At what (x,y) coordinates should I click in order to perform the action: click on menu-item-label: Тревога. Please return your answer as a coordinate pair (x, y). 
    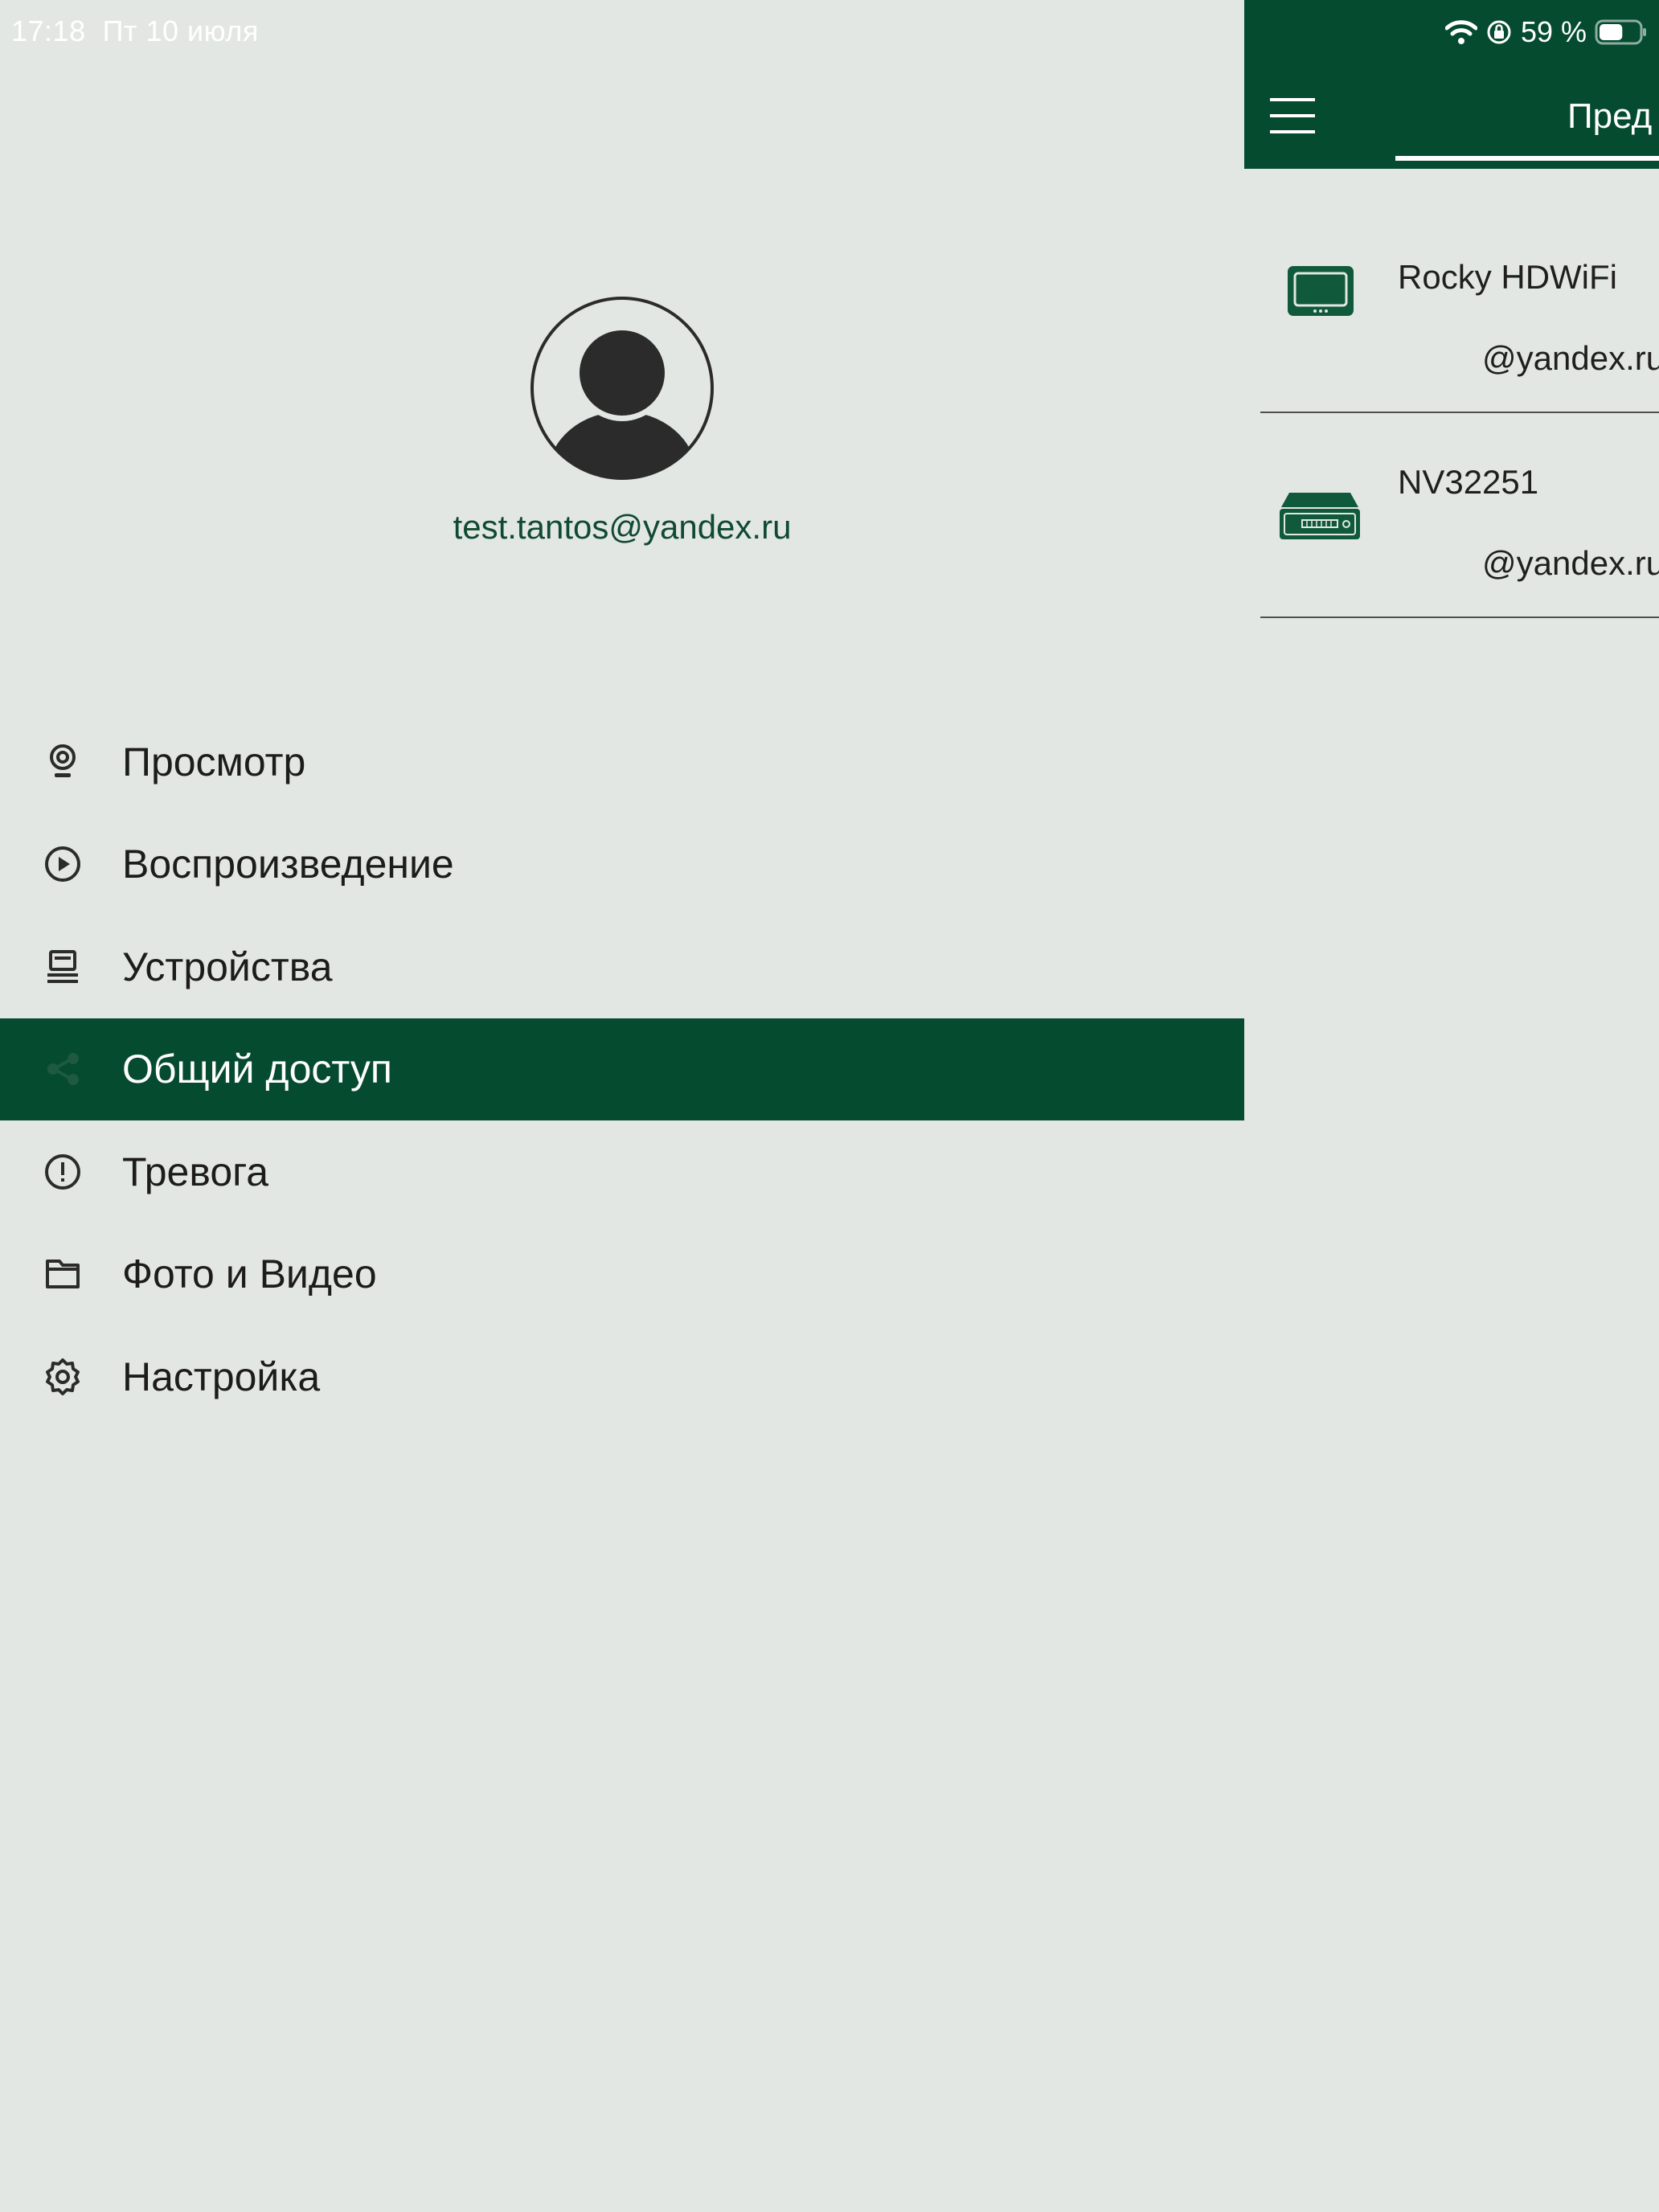
    Looking at the image, I should click on (195, 1171).